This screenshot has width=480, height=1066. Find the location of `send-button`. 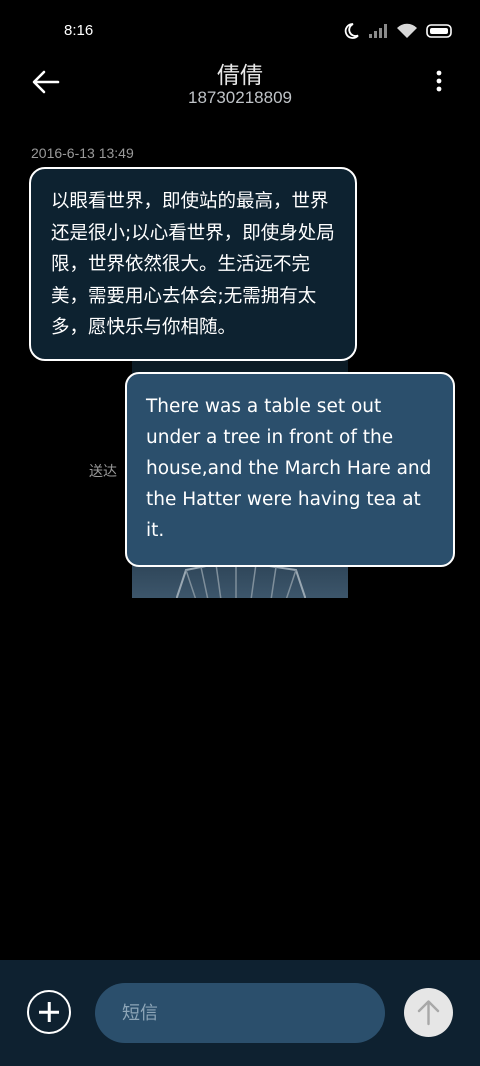

send-button is located at coordinates (428, 1012).